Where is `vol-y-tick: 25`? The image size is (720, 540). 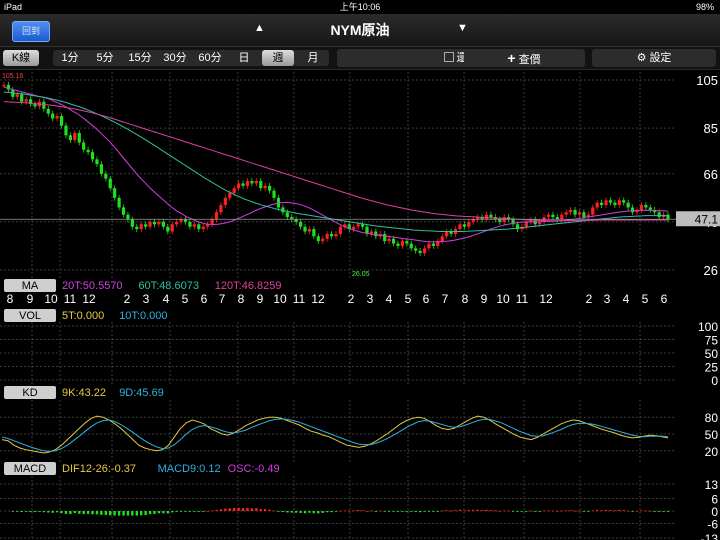
vol-y-tick: 25 is located at coordinates (712, 368).